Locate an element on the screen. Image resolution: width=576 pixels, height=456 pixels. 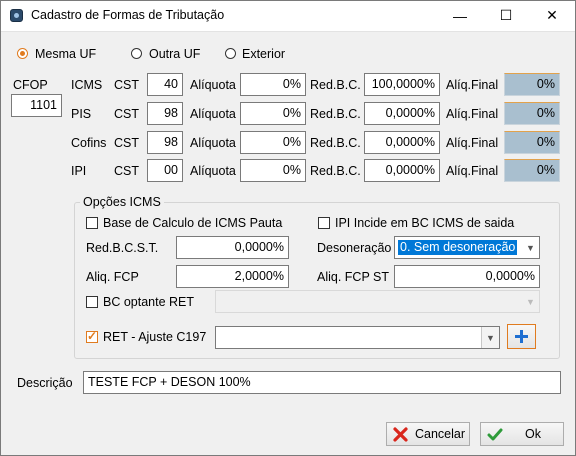
ipi-aliquota-field: 0% is located at coordinates (273, 170).